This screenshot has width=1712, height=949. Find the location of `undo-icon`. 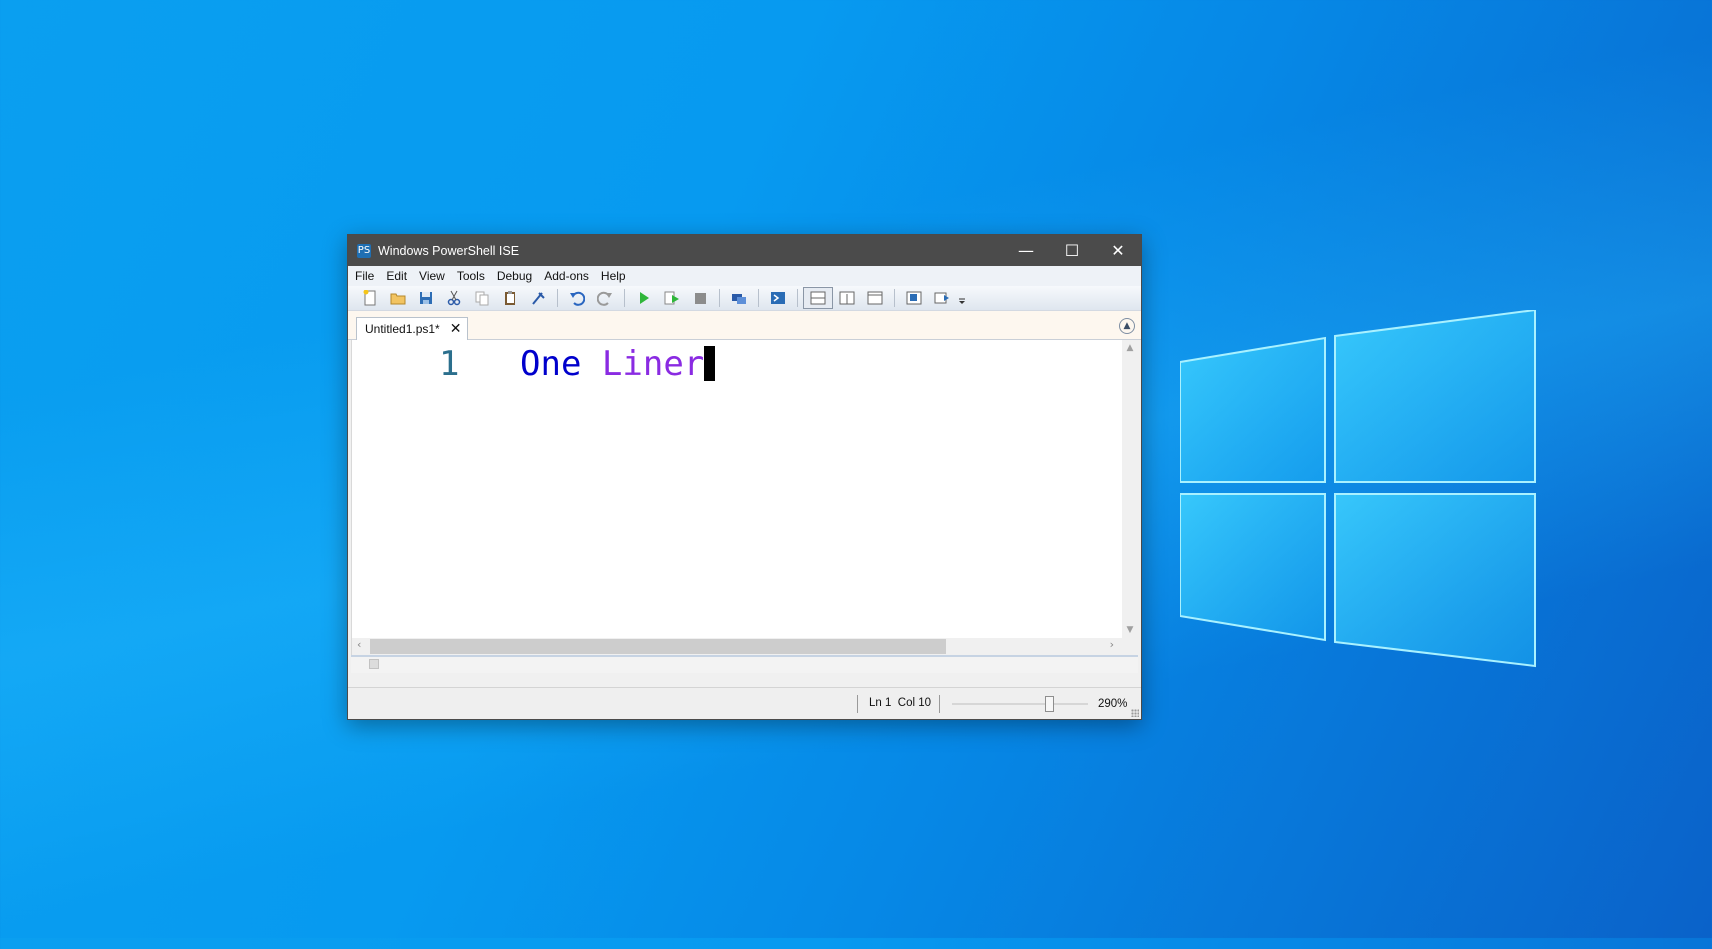

undo-icon is located at coordinates (577, 298).